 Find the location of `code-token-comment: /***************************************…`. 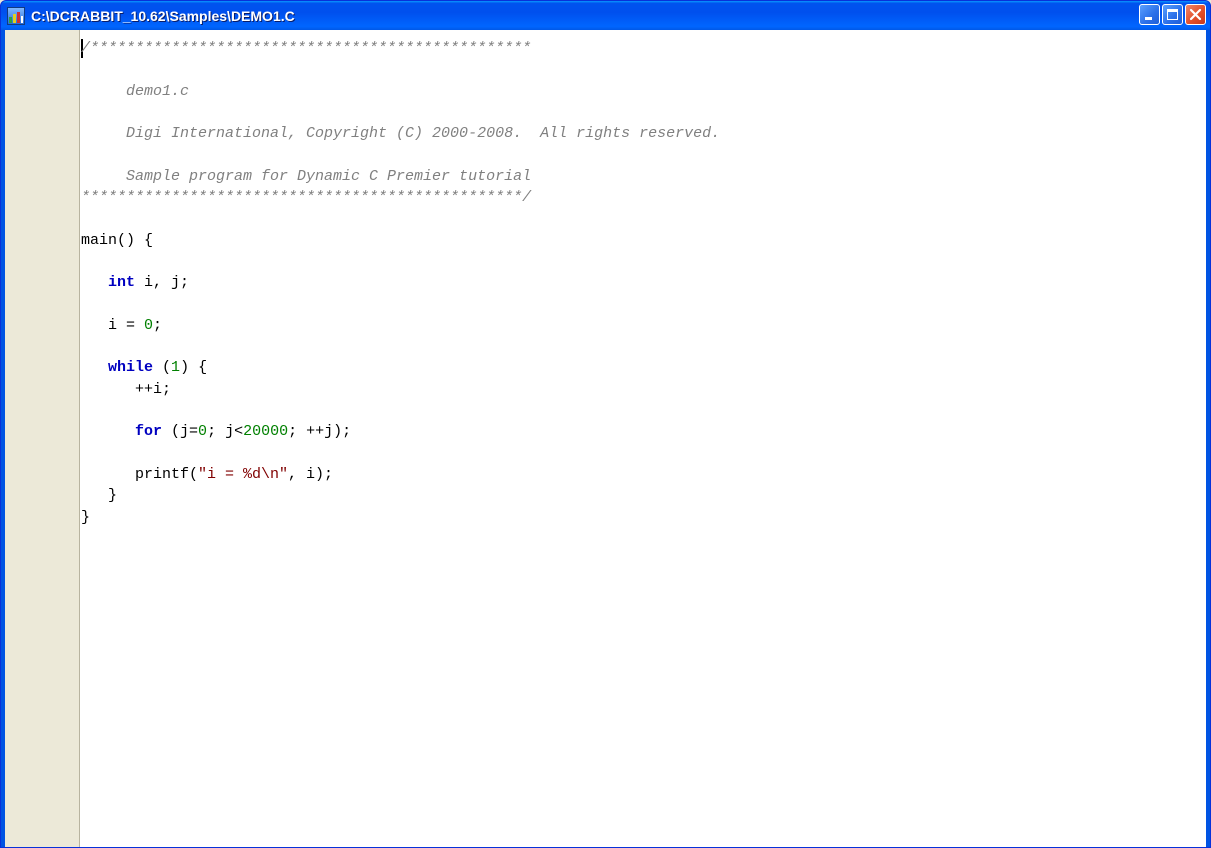

code-token-comment: /***************************************… is located at coordinates (306, 48).